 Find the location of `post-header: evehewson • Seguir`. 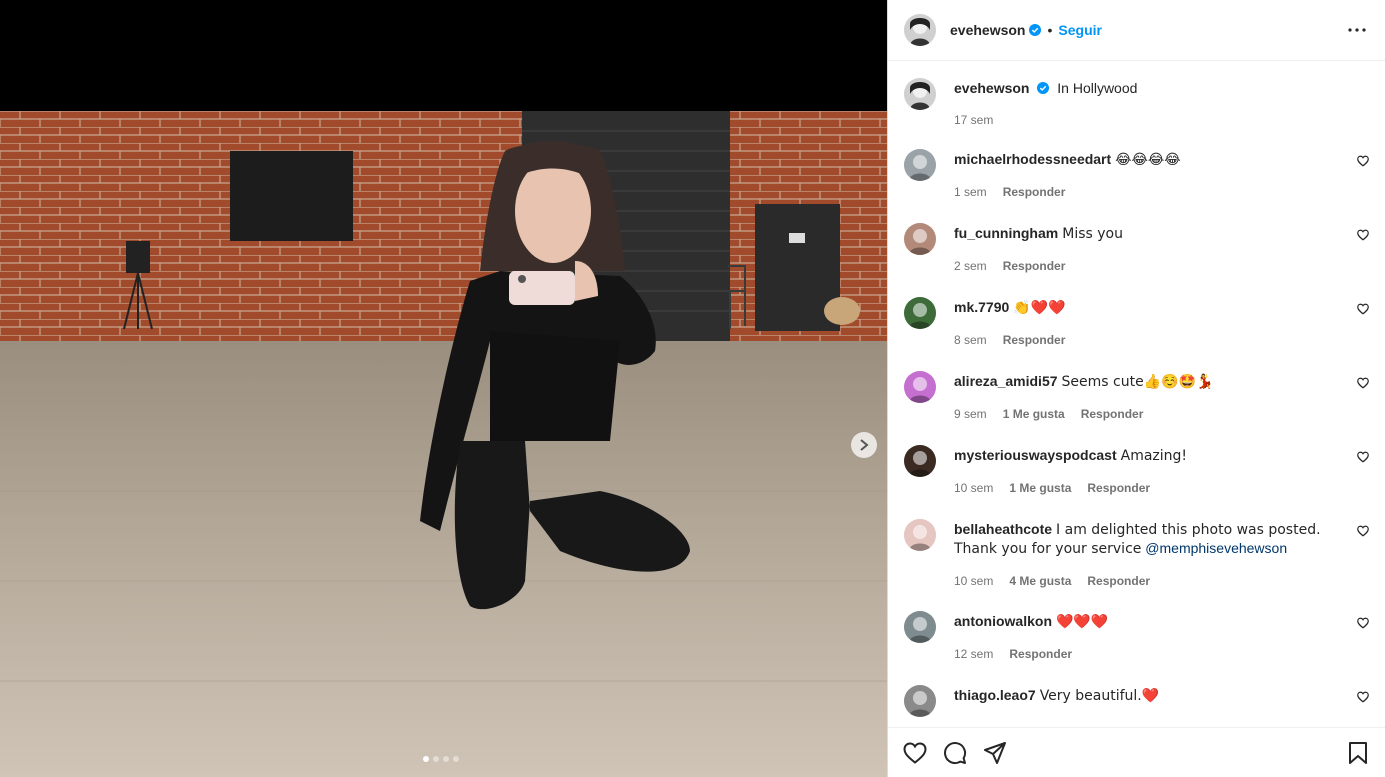

post-header: evehewson • Seguir is located at coordinates (1136, 30).